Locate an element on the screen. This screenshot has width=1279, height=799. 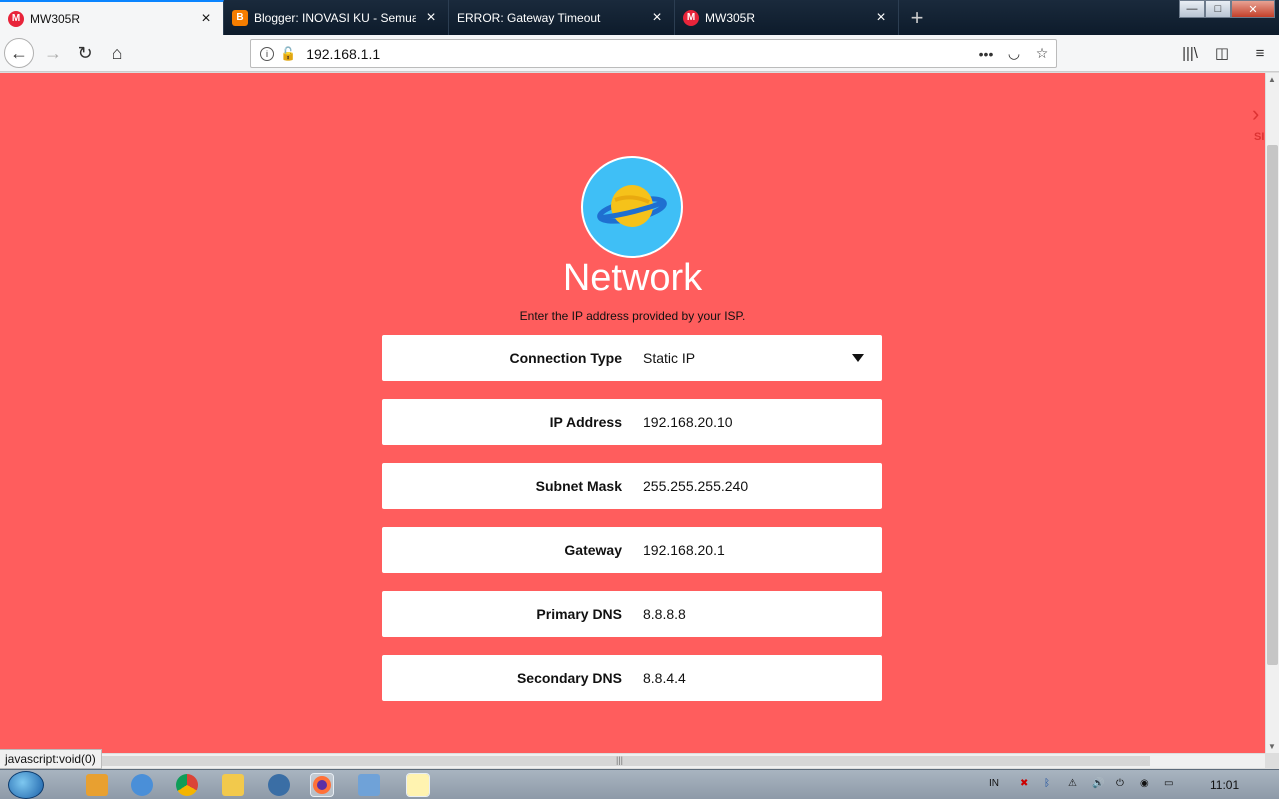
new-tab-plus-icon: + is located at coordinates (917, 17).